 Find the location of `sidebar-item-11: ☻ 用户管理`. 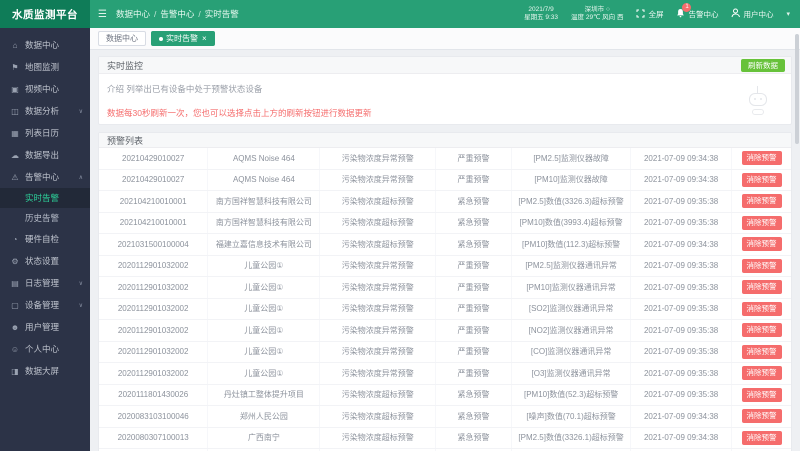

sidebar-item-11: ☻ 用户管理 is located at coordinates (45, 327).